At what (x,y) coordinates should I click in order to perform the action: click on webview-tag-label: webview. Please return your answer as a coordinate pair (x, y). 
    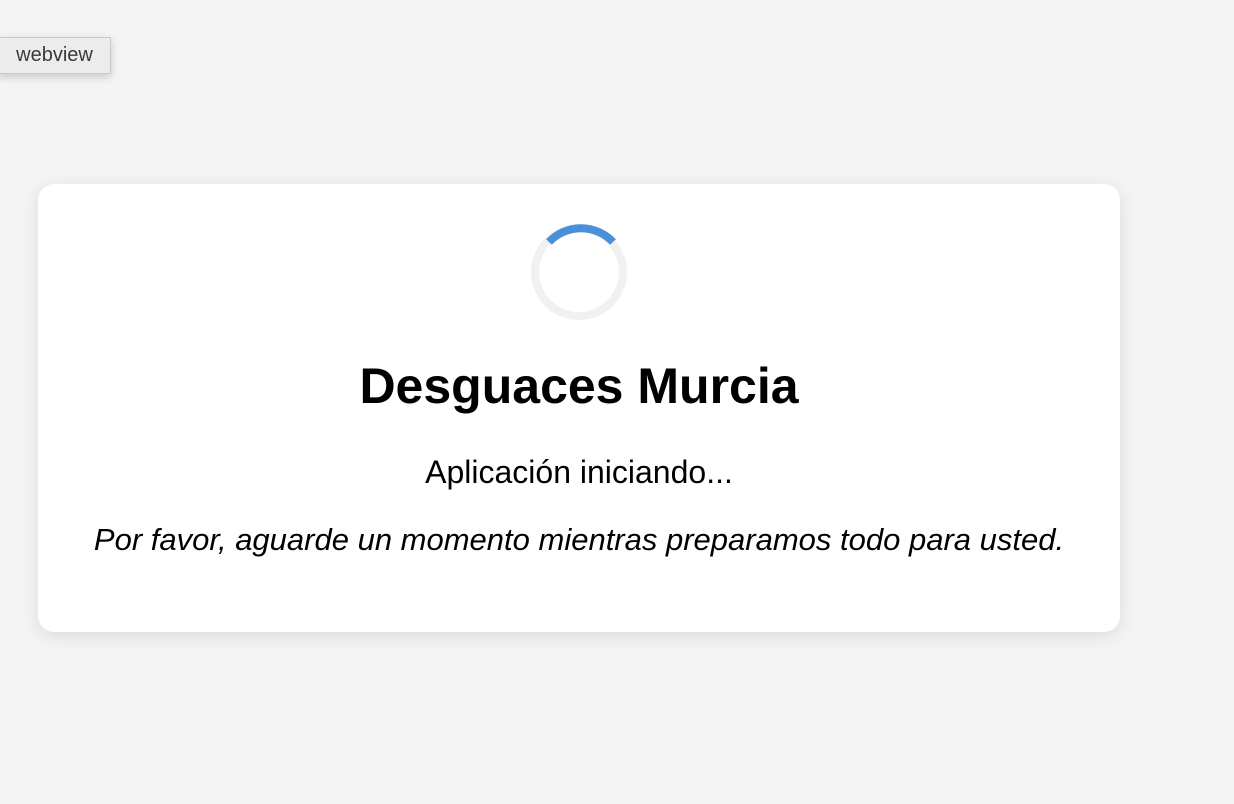
    Looking at the image, I should click on (54, 55).